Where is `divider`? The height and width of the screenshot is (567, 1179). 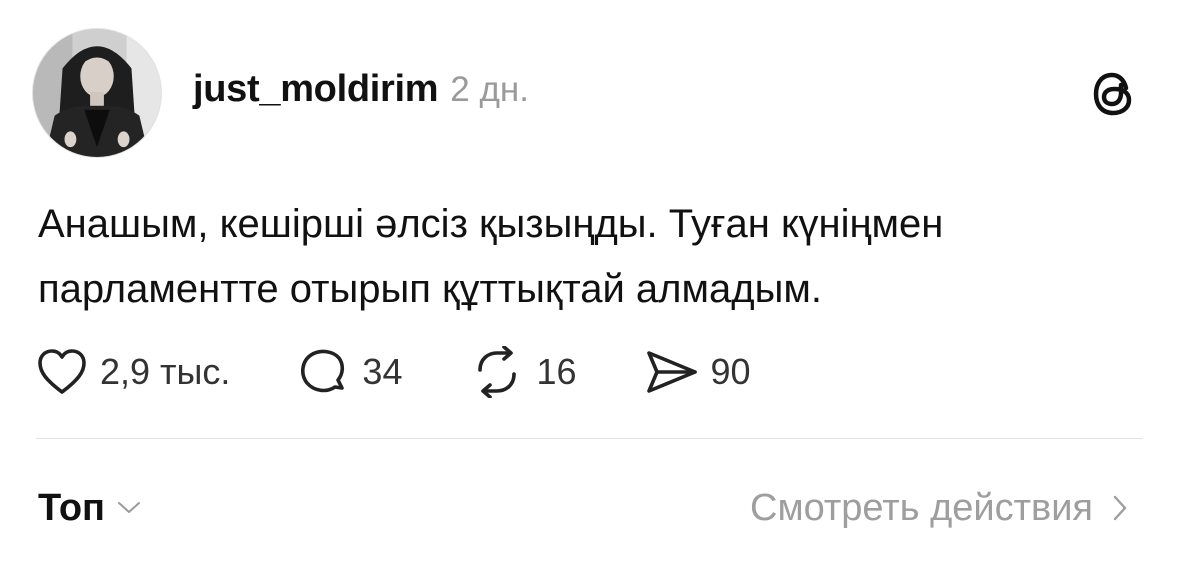 divider is located at coordinates (589, 438).